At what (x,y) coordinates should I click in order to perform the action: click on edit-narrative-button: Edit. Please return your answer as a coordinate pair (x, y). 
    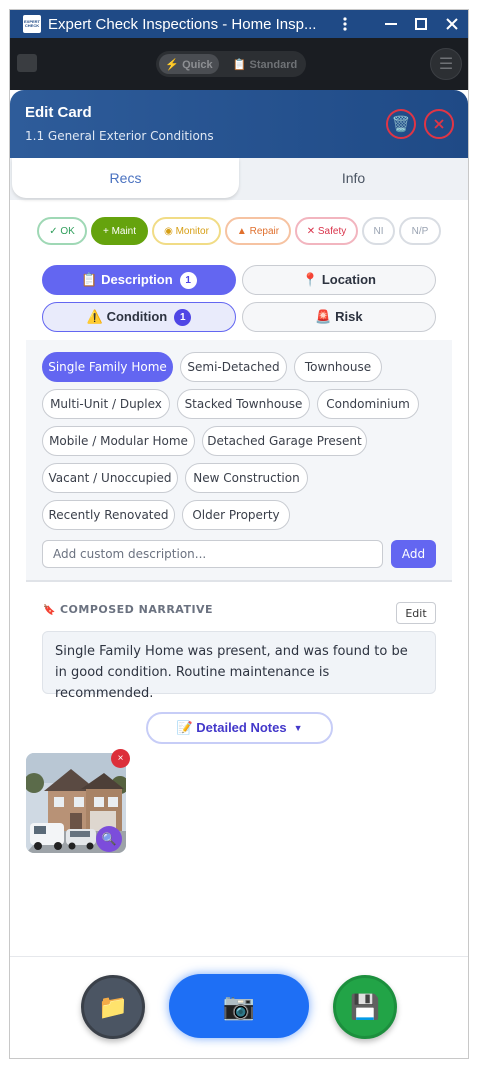
    Looking at the image, I should click on (416, 613).